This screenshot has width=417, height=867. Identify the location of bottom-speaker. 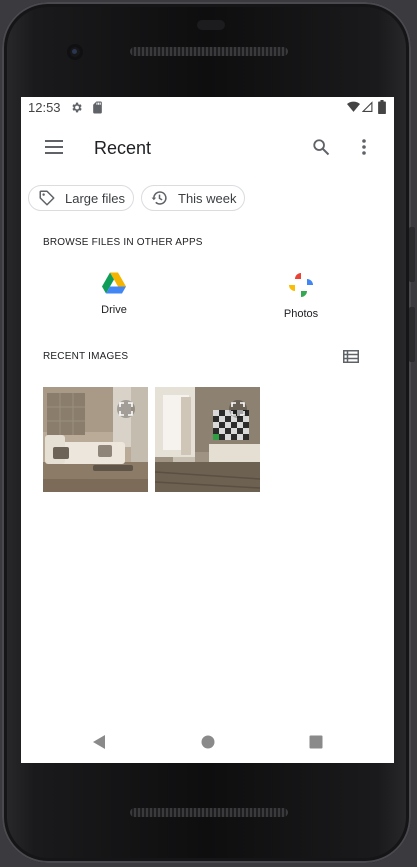
(209, 812).